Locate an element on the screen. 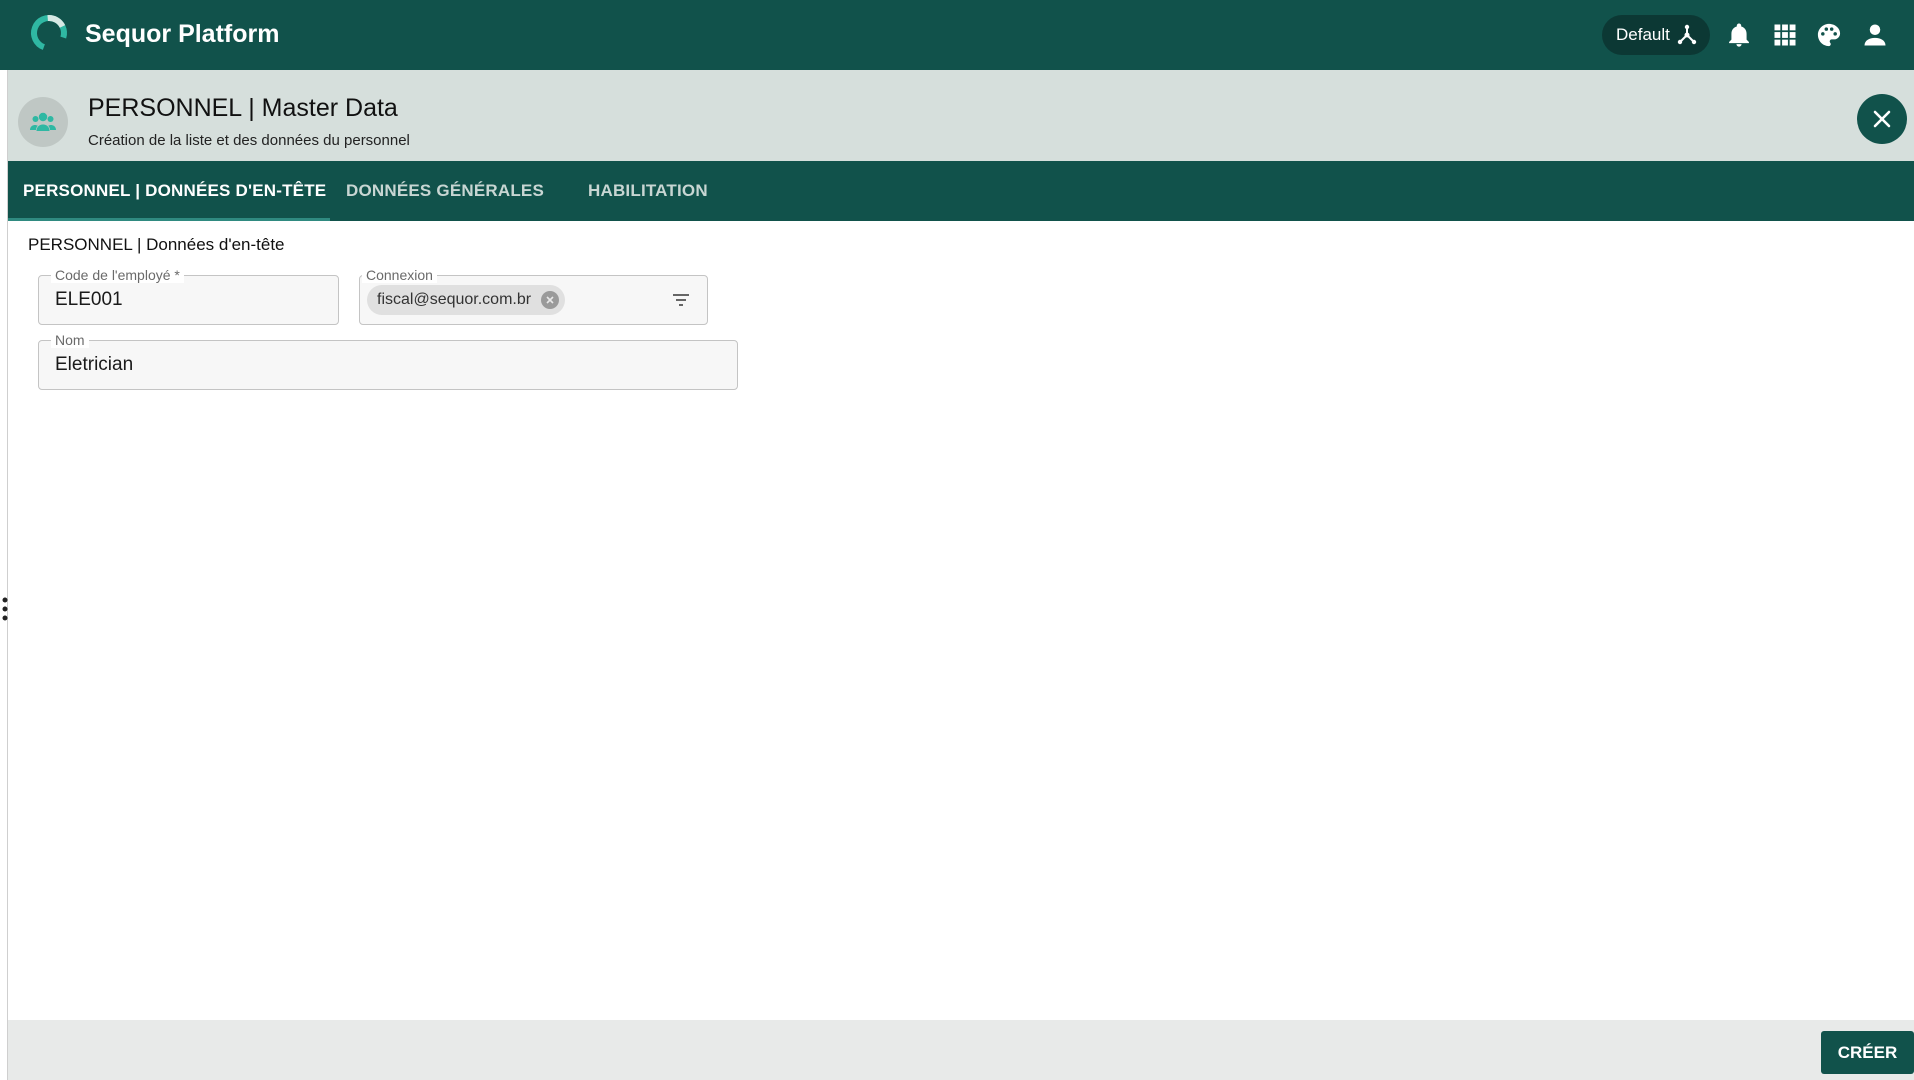  active-tab-indicator is located at coordinates (169, 219).